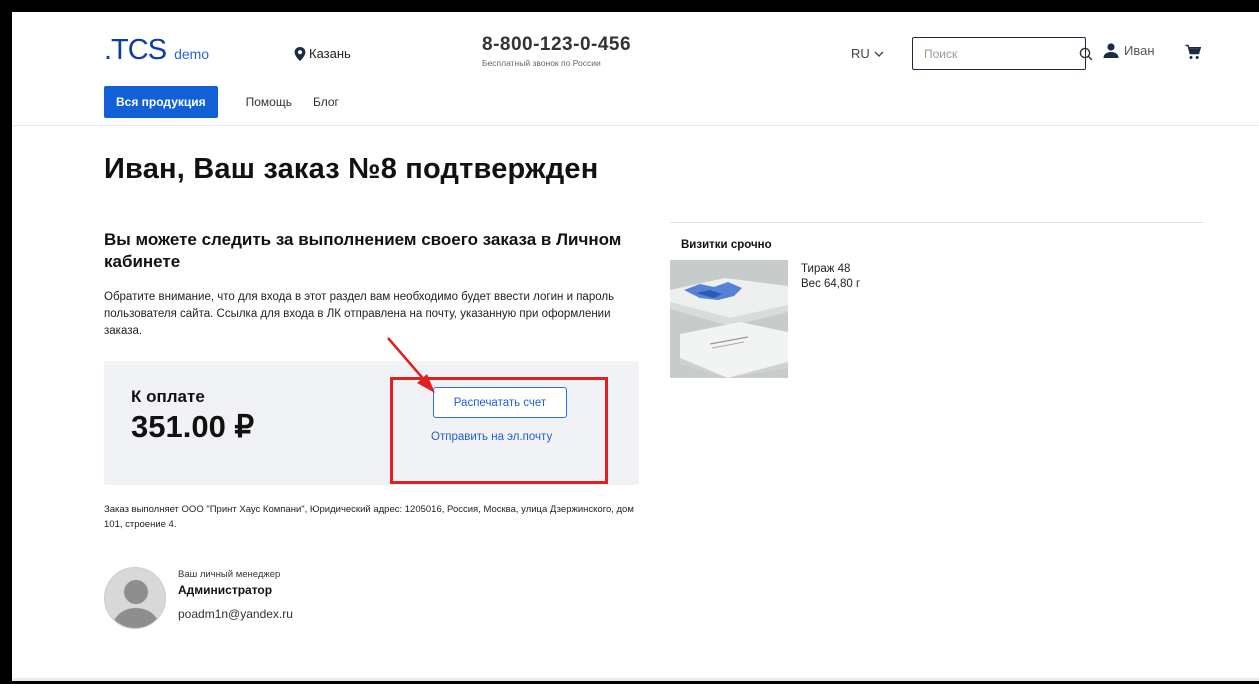 The image size is (1259, 684). I want to click on manager-role: Ваш личный менеджер, so click(229, 574).